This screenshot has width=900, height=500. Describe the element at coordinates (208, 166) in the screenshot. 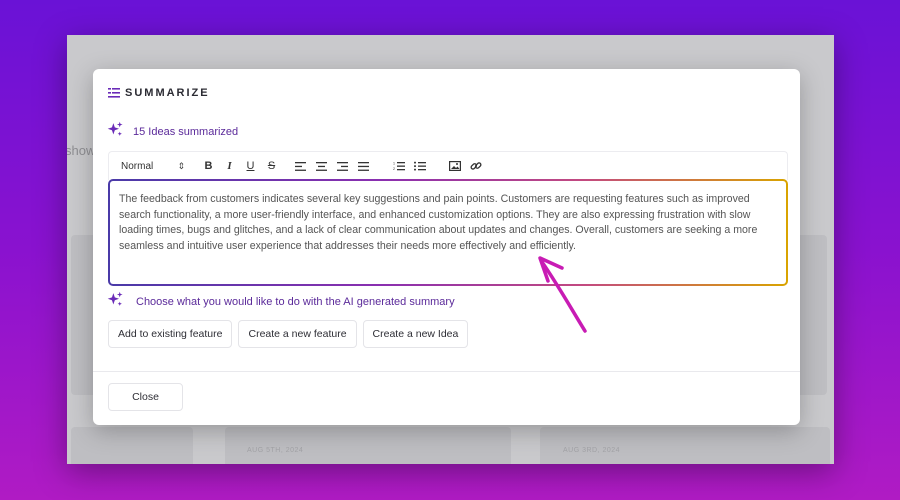

I see `bold-button: B` at that location.